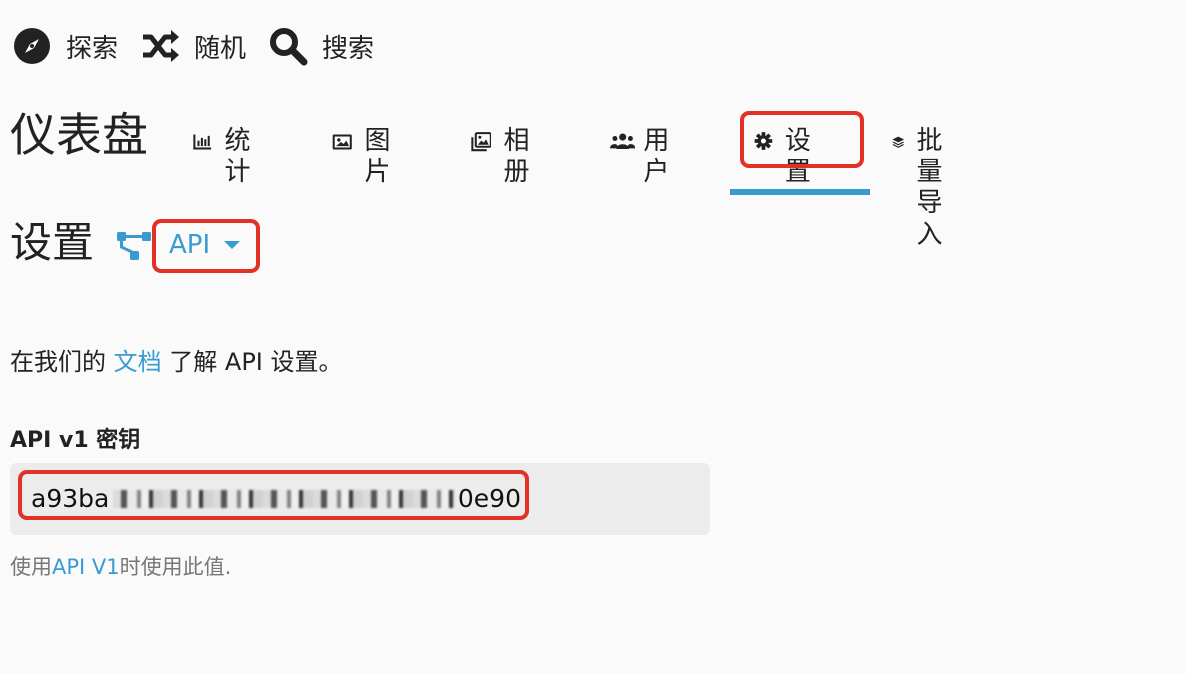  What do you see at coordinates (656, 157) in the screenshot?
I see `tab-users-label: 用户` at bounding box center [656, 157].